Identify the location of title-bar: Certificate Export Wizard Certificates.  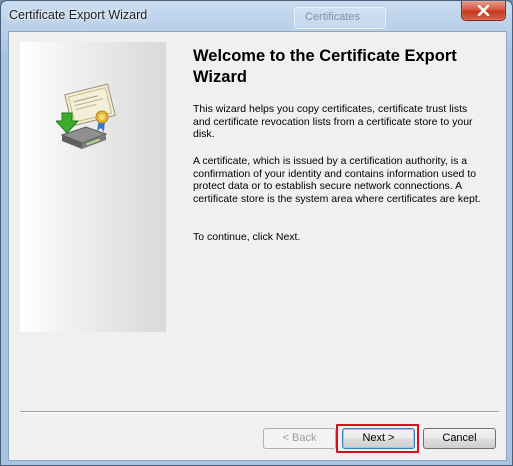
(256, 16).